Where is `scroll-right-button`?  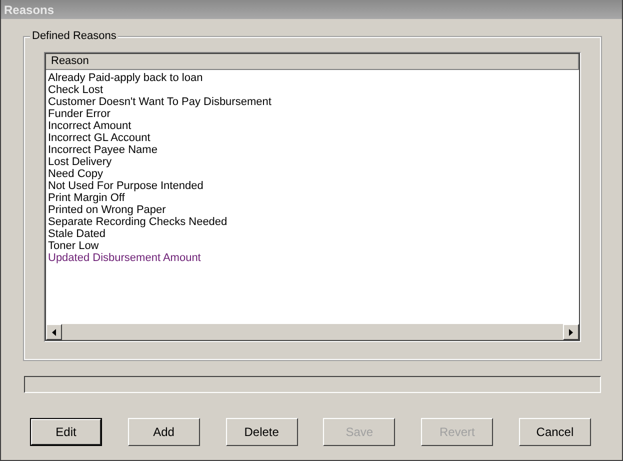
scroll-right-button is located at coordinates (571, 332).